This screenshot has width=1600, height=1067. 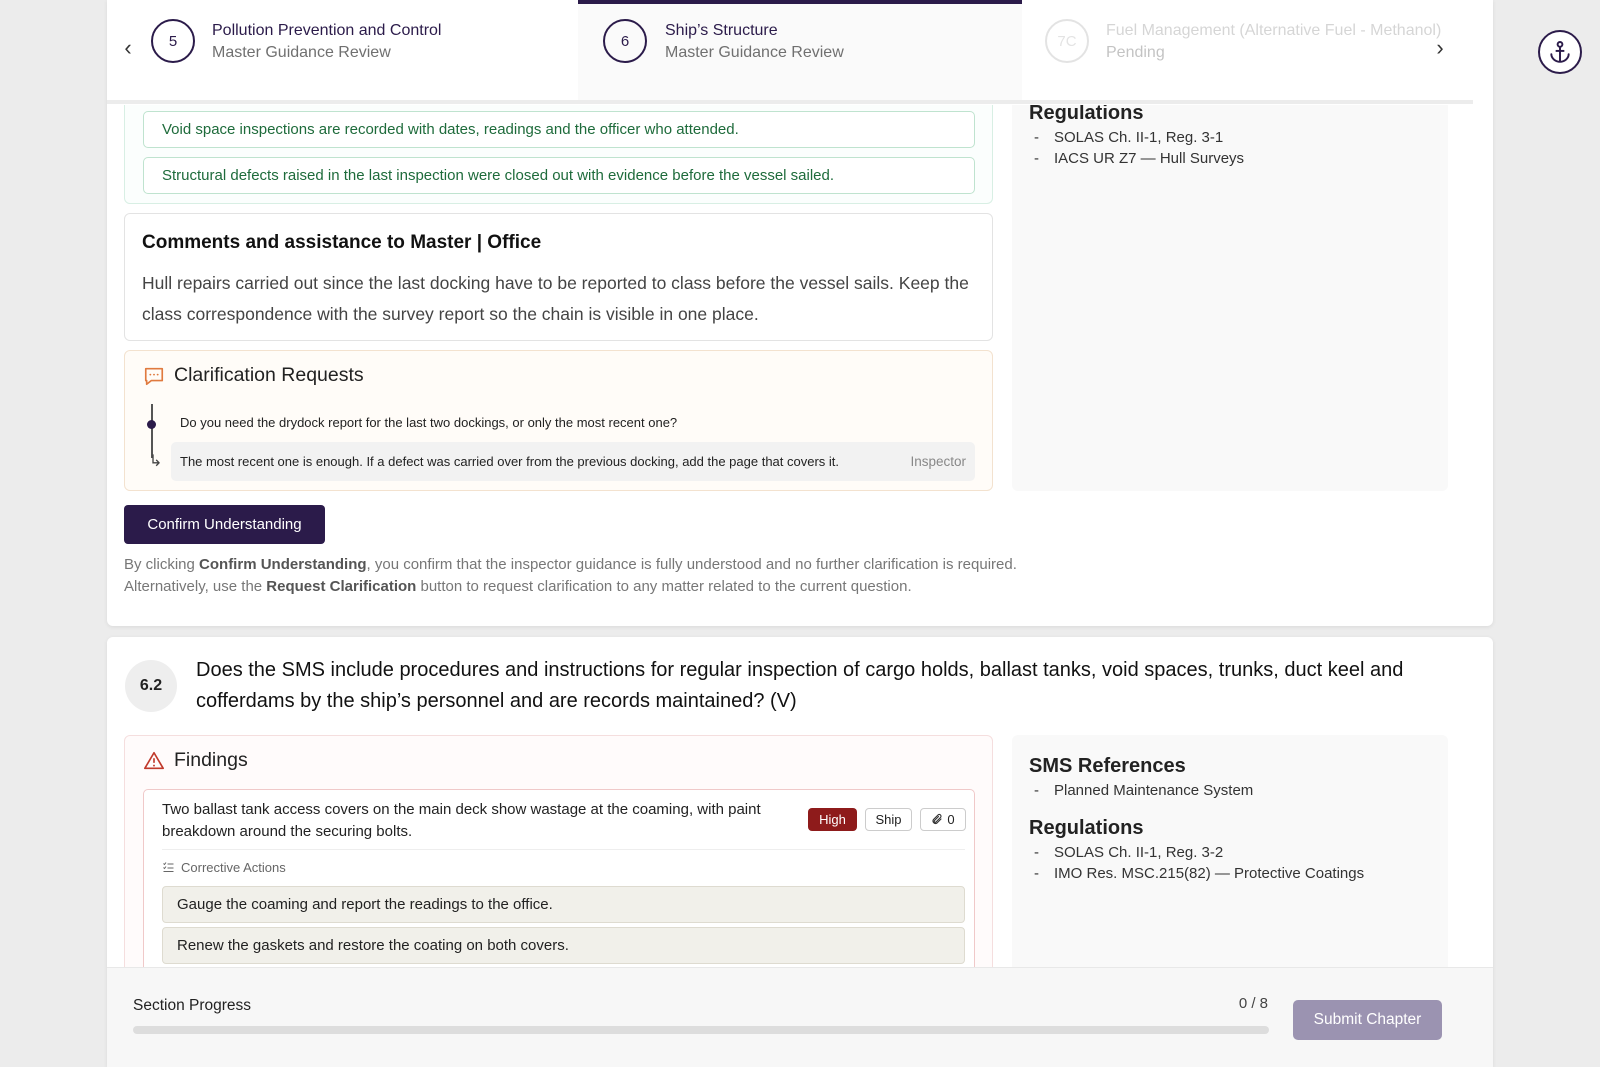 What do you see at coordinates (1367, 1020) in the screenshot?
I see `submit-chapter-button: Submit Chapter` at bounding box center [1367, 1020].